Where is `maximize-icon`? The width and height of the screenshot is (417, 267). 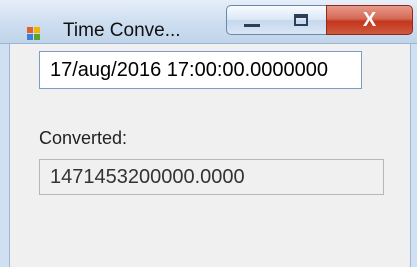
maximize-icon is located at coordinates (301, 20).